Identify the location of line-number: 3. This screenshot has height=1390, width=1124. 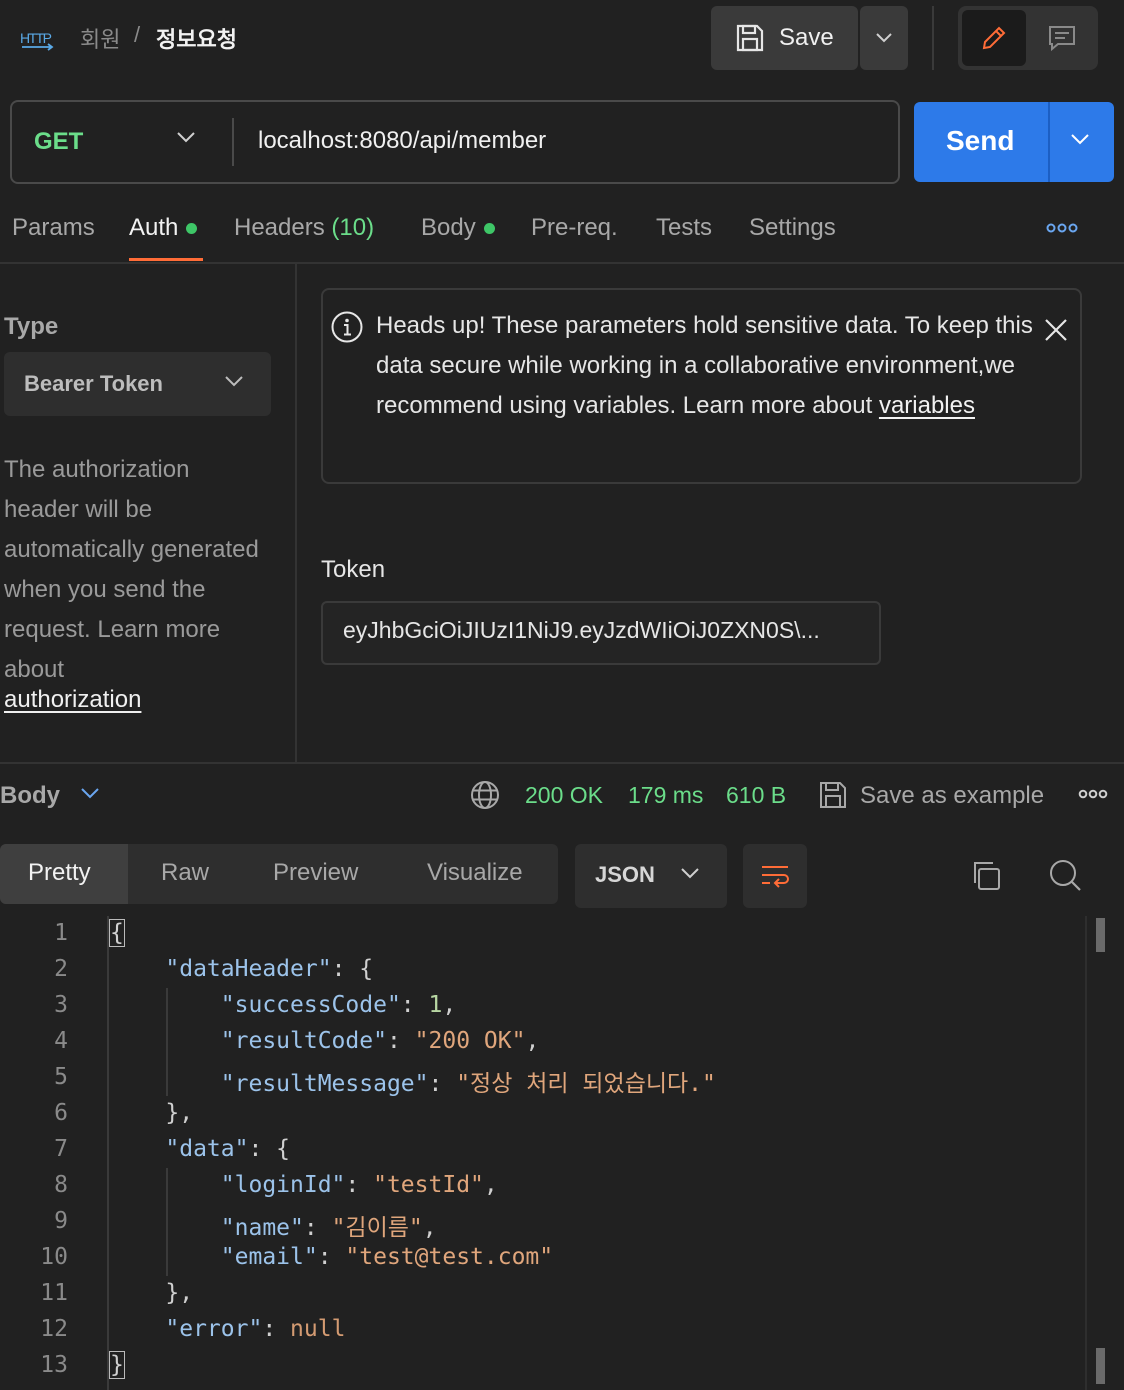
(61, 1005).